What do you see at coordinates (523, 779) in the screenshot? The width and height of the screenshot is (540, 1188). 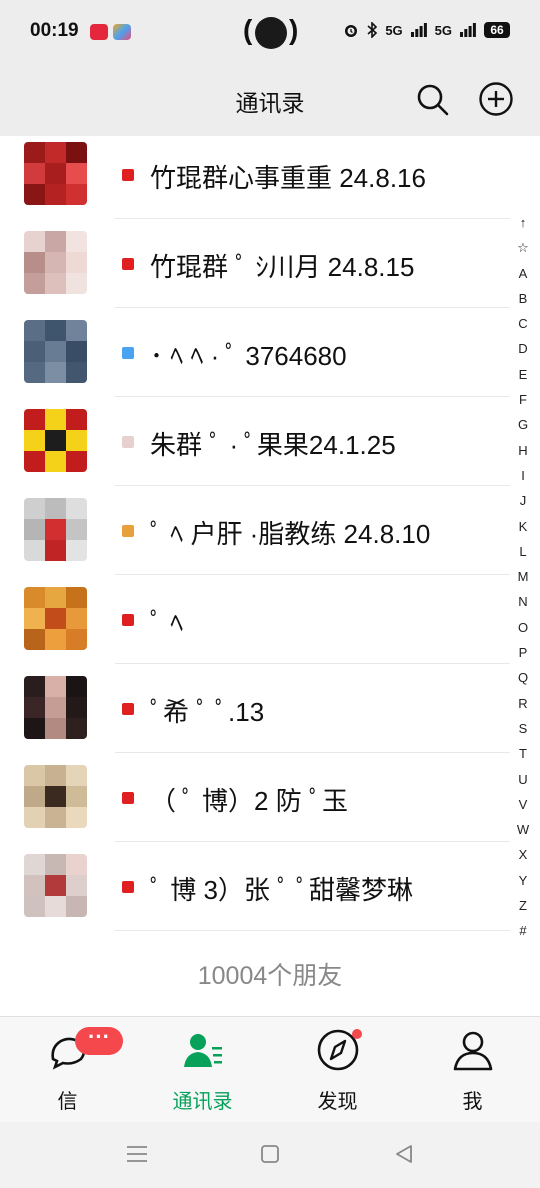 I see `index-letter: U` at bounding box center [523, 779].